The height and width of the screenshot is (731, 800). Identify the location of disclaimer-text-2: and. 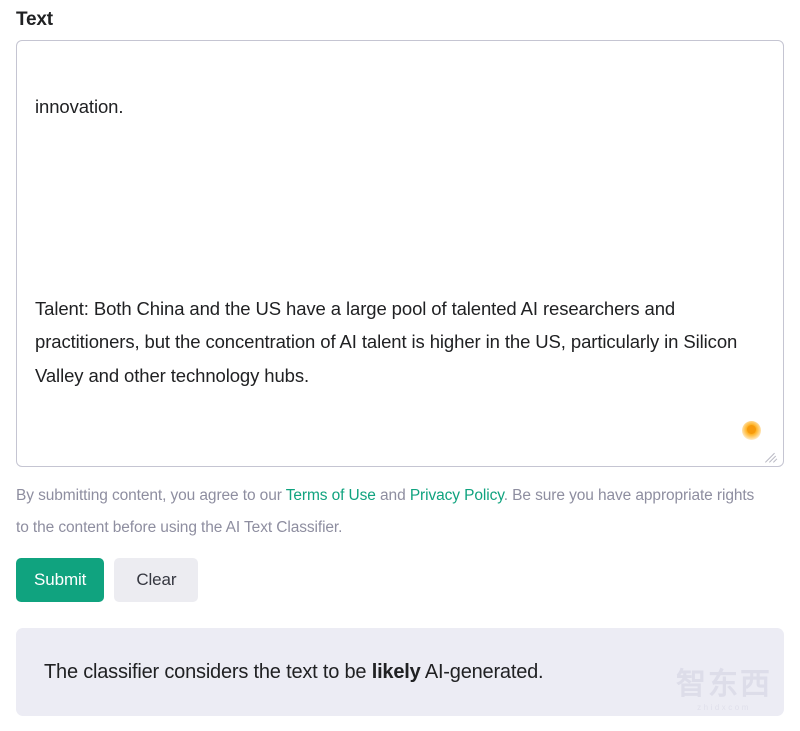
(392, 495).